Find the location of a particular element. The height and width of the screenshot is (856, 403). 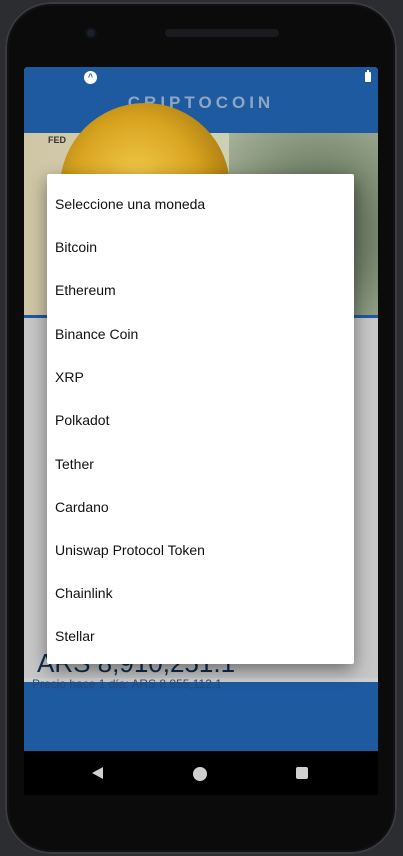

option-uniswap: Uniswap Protocol Token is located at coordinates (130, 550).